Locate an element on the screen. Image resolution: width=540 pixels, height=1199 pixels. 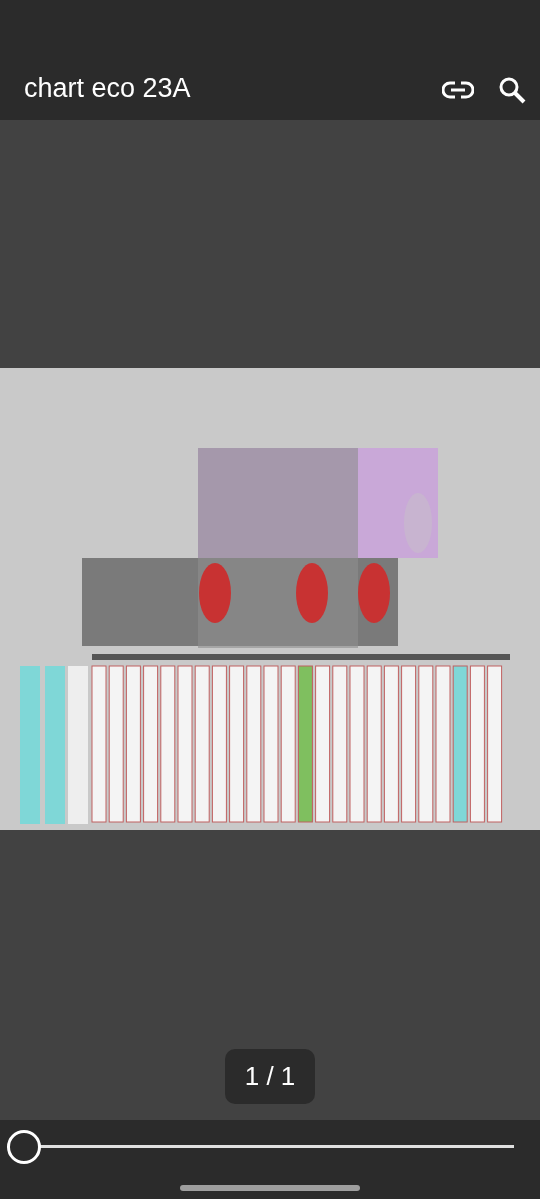
slider-thumb is located at coordinates (24, 1147).